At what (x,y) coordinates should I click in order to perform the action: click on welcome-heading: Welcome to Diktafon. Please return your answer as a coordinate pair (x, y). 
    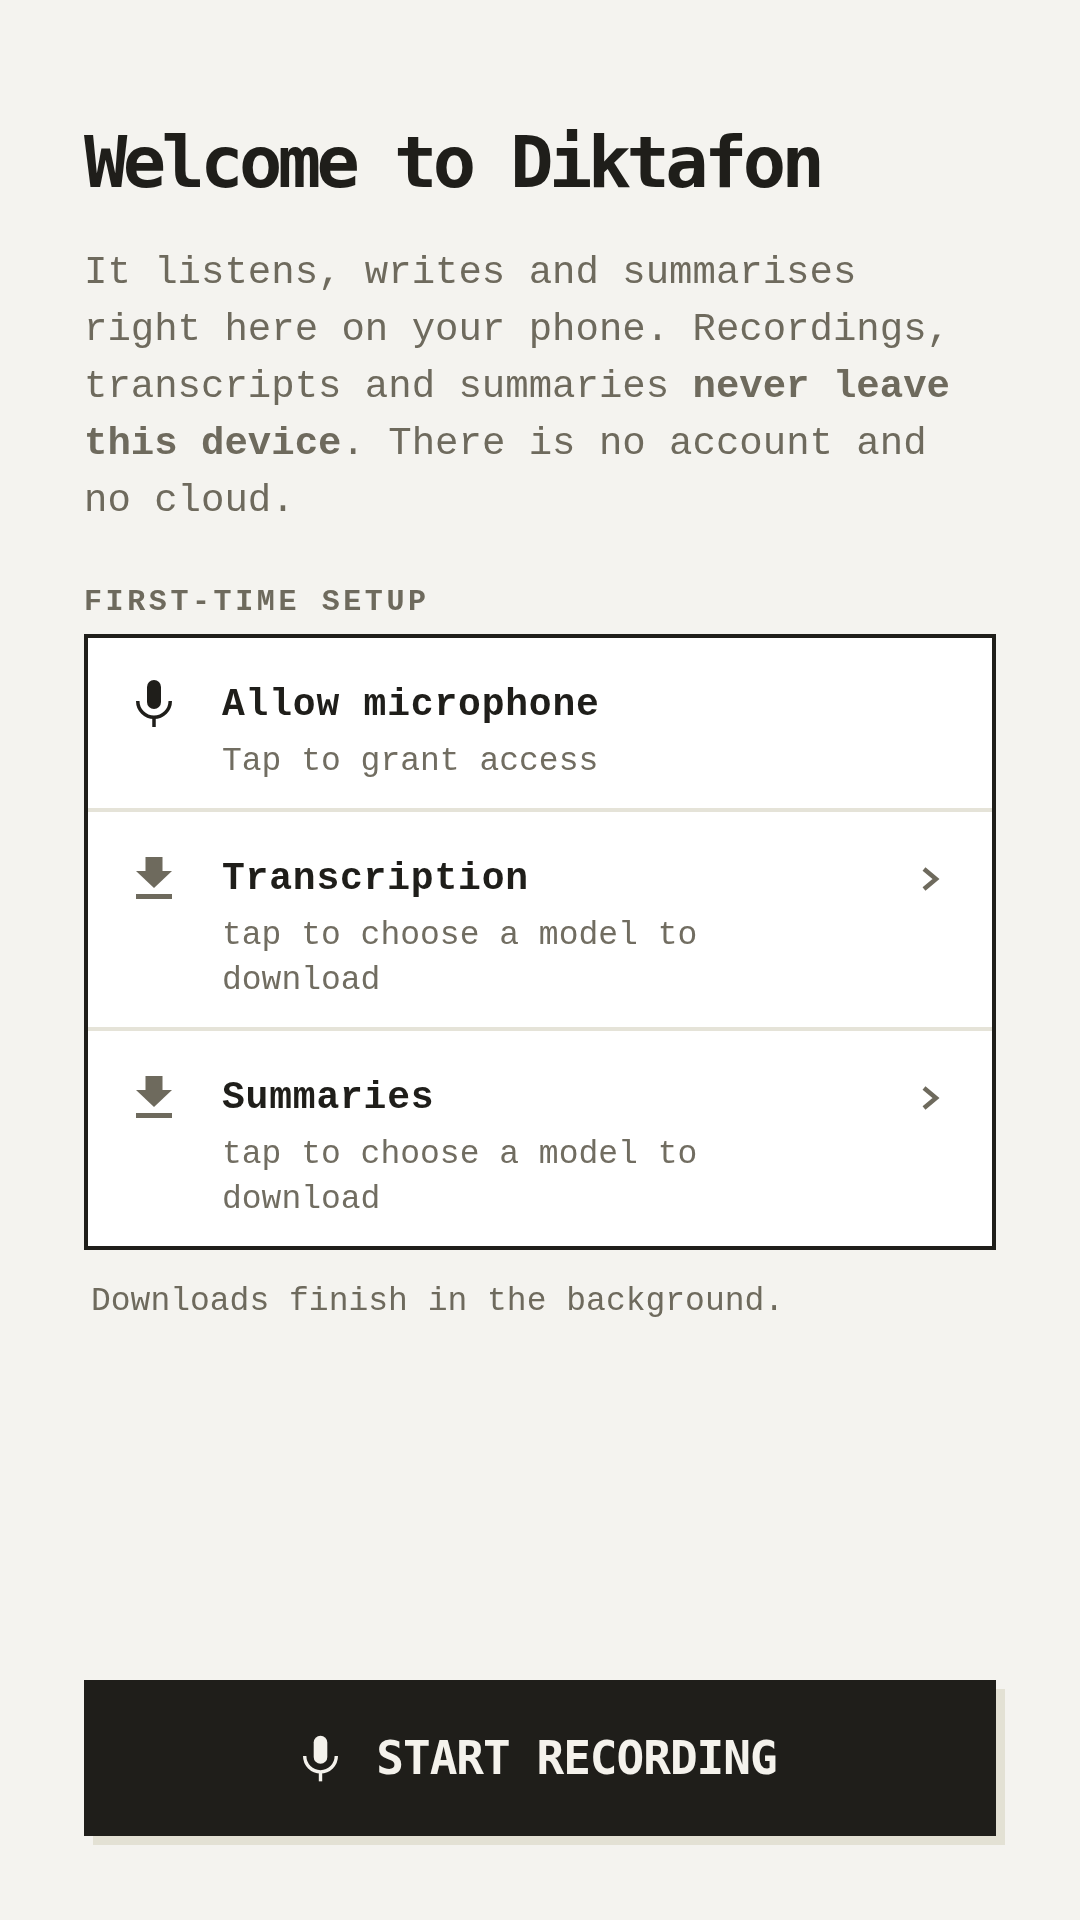
    Looking at the image, I should click on (453, 162).